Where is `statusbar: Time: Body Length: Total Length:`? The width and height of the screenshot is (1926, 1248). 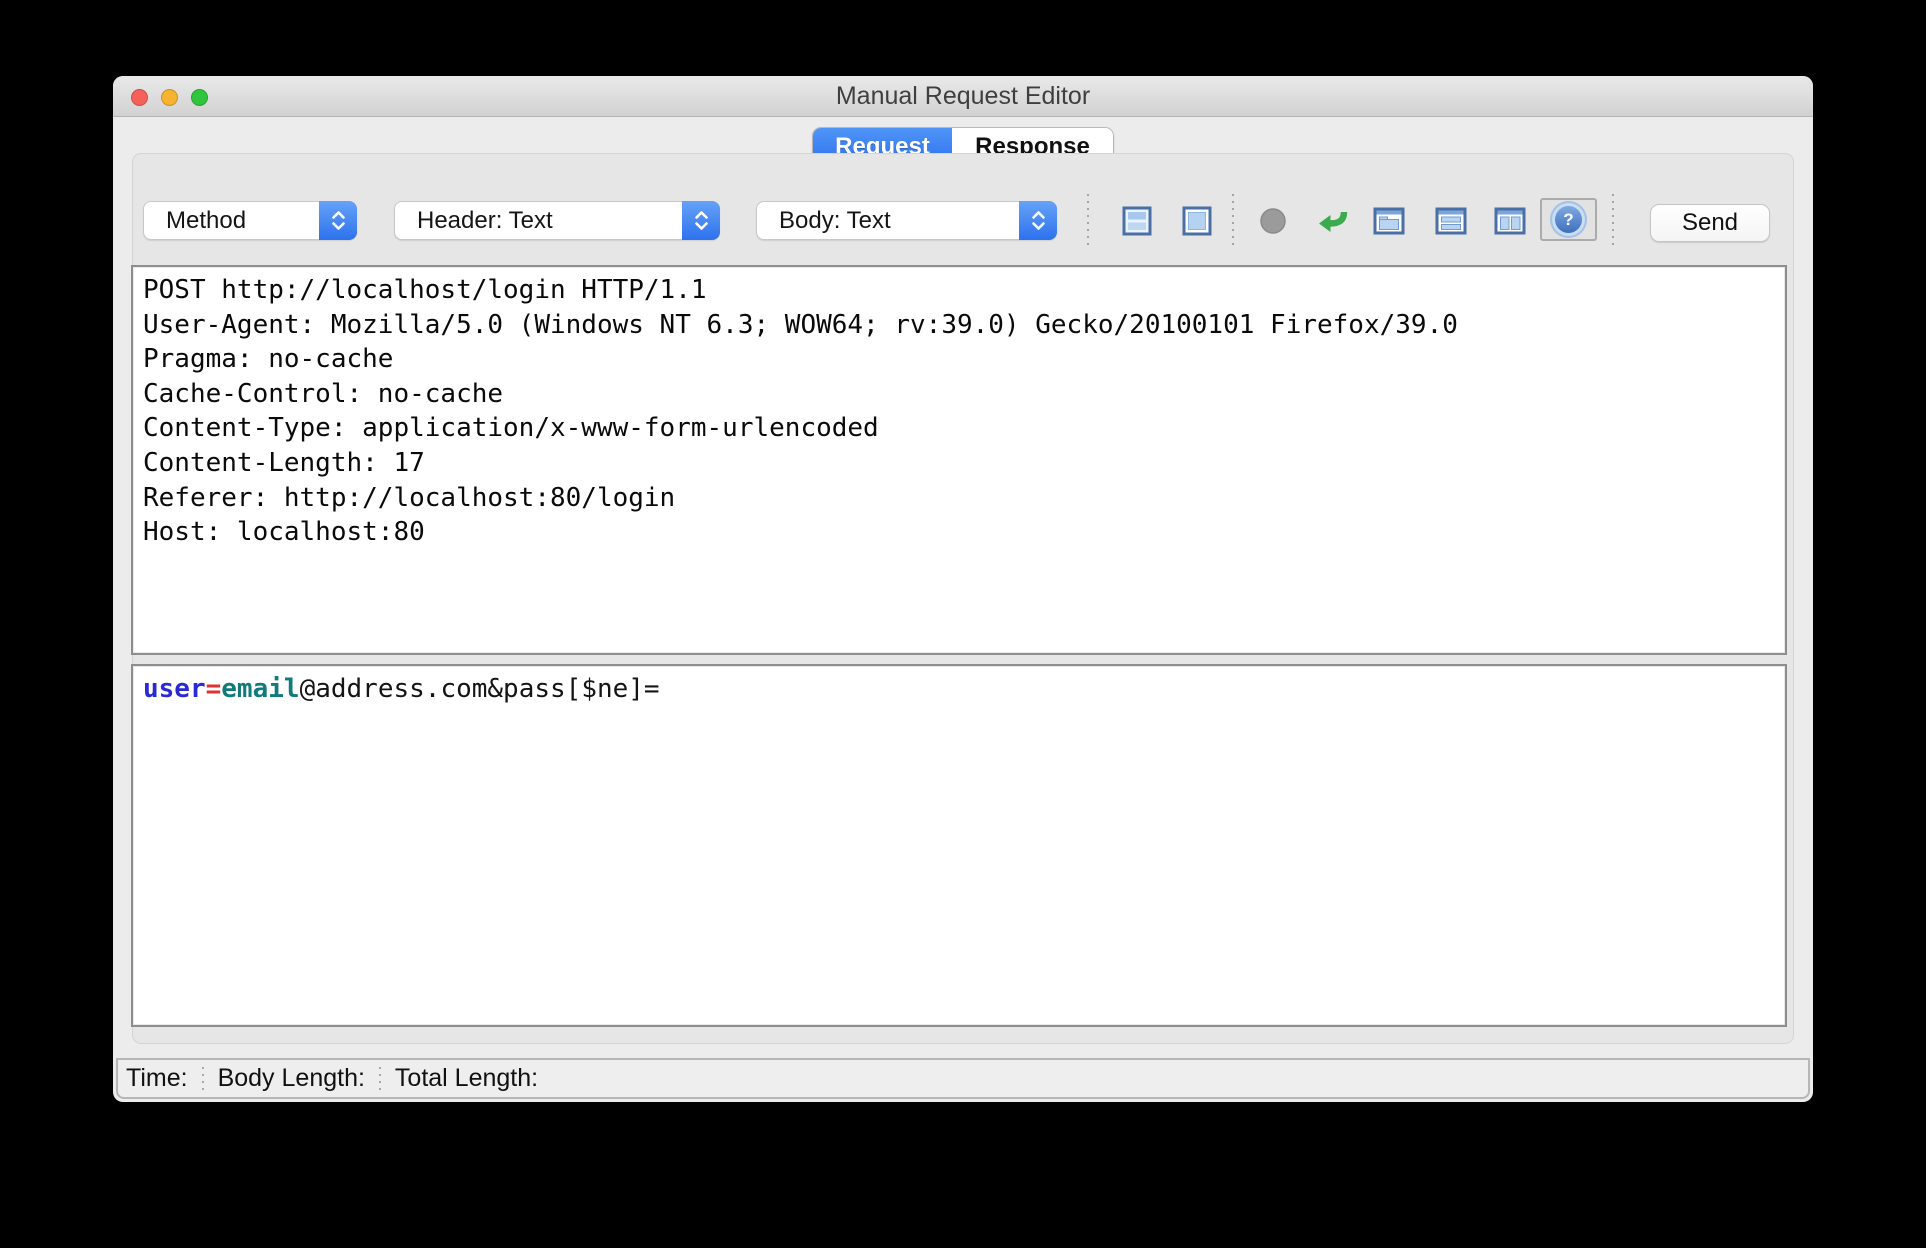 statusbar: Time: Body Length: Total Length: is located at coordinates (963, 1078).